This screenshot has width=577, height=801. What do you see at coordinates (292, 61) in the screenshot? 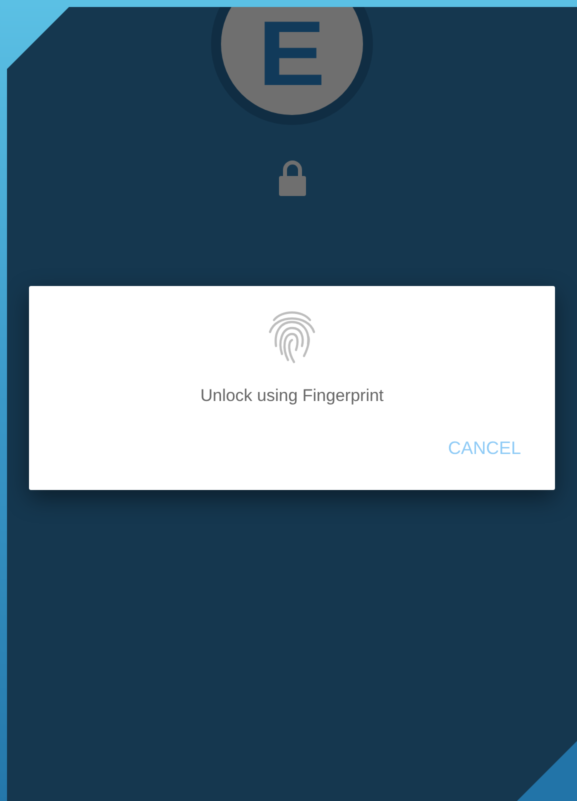
I see `logo: E` at bounding box center [292, 61].